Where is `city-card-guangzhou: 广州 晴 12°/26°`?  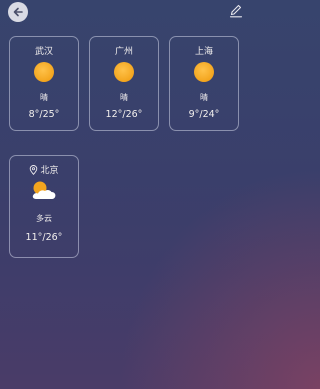
city-card-guangzhou: 广州 晴 12°/26° is located at coordinates (124, 83).